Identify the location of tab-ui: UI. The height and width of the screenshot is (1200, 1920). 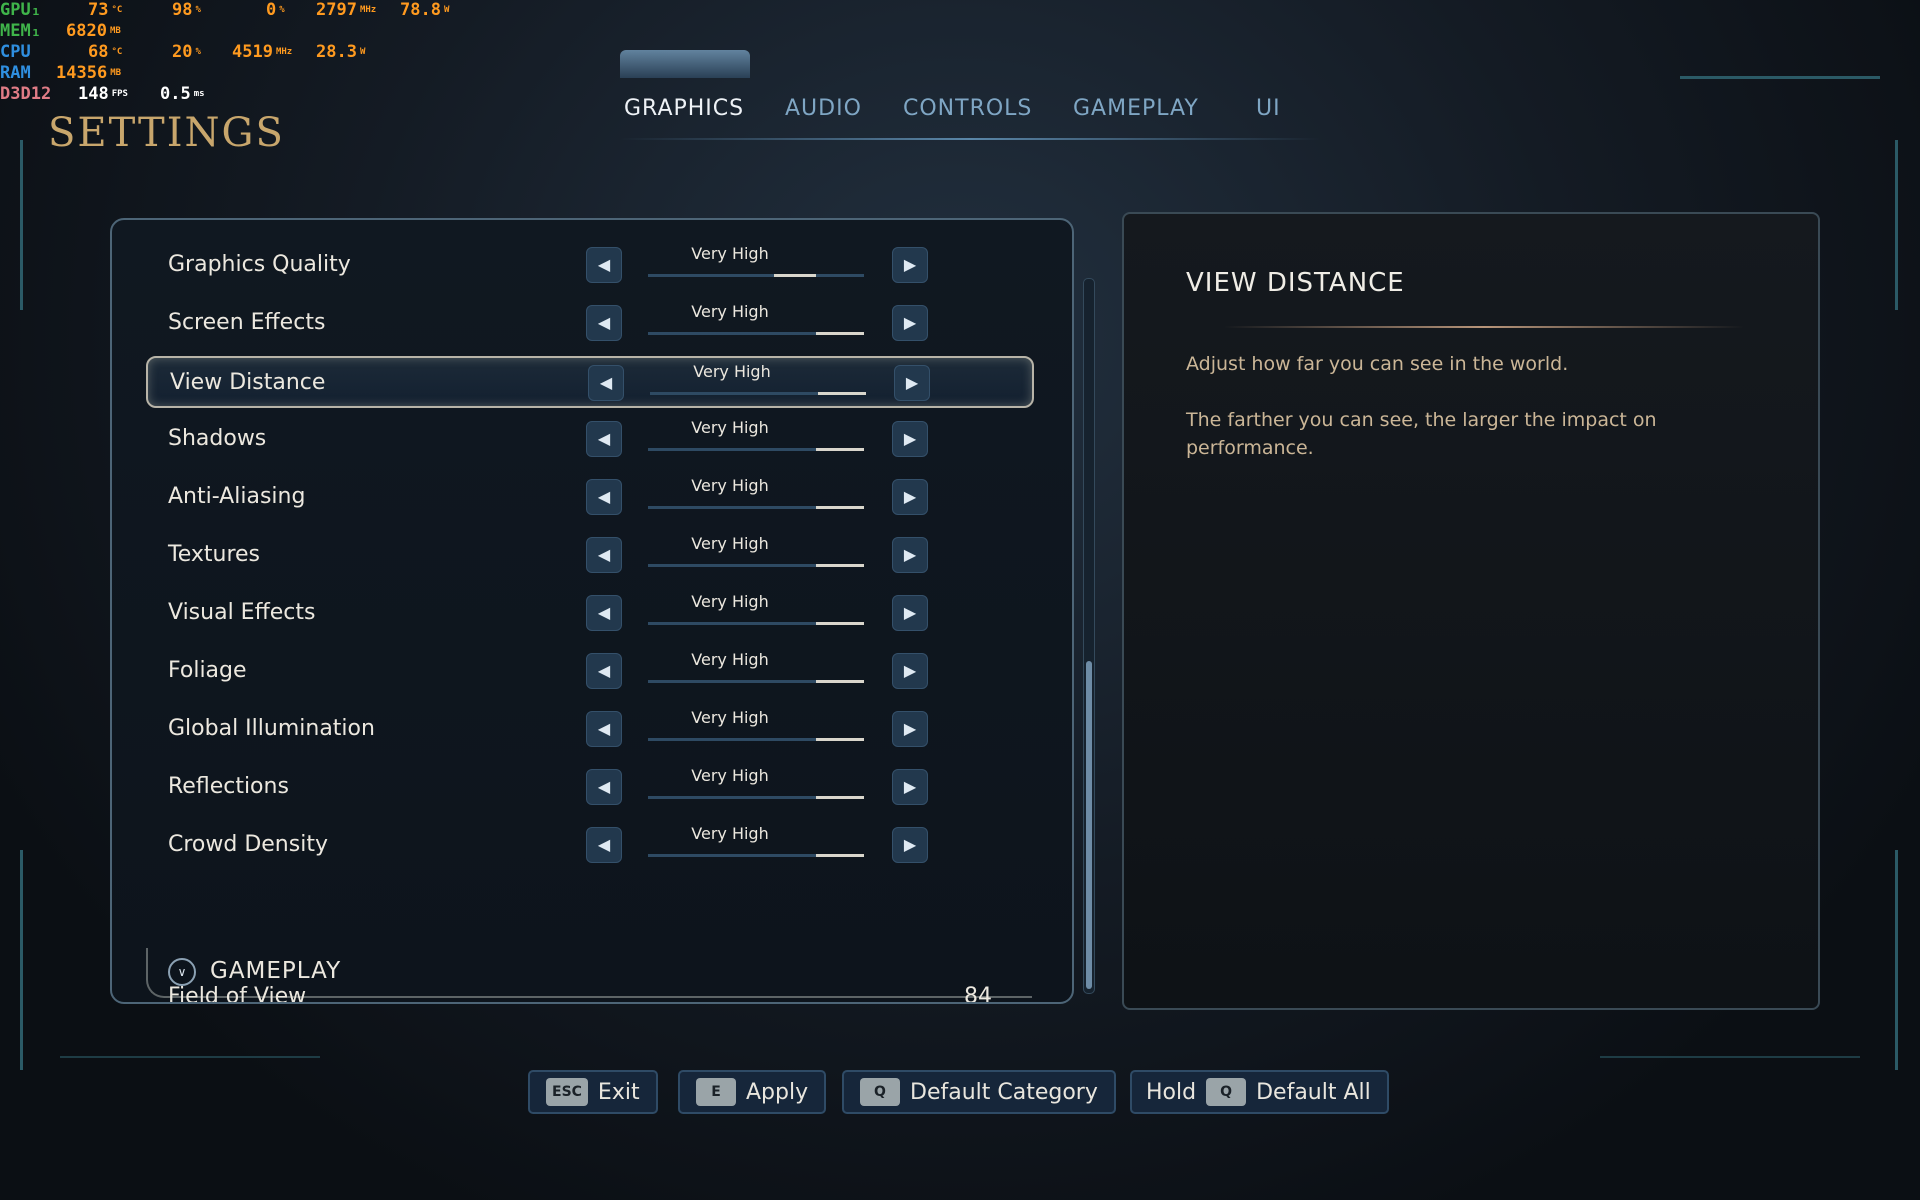
(1268, 108).